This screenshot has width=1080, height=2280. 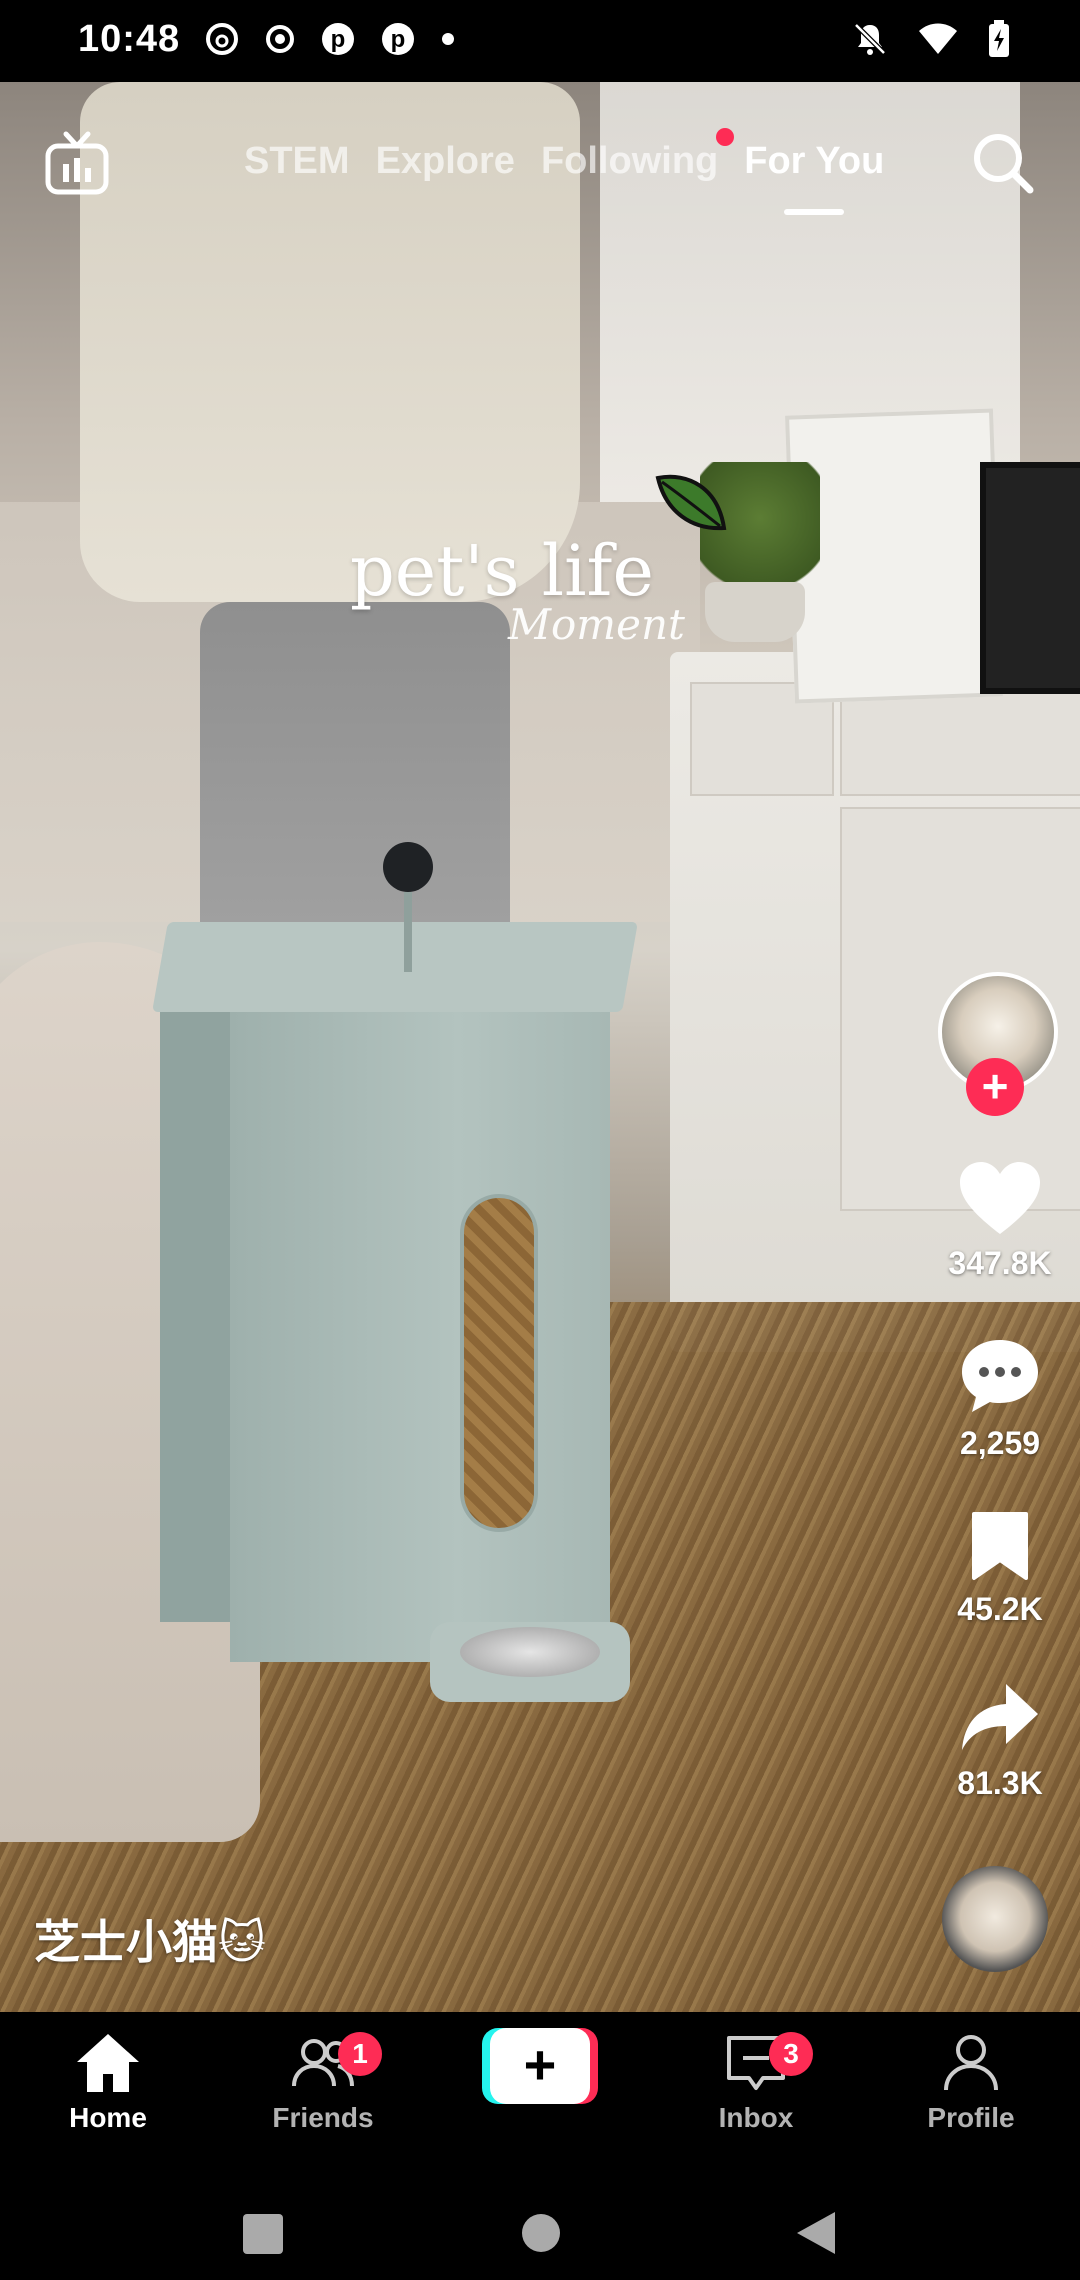 What do you see at coordinates (629, 161) in the screenshot?
I see `tab-label: Following` at bounding box center [629, 161].